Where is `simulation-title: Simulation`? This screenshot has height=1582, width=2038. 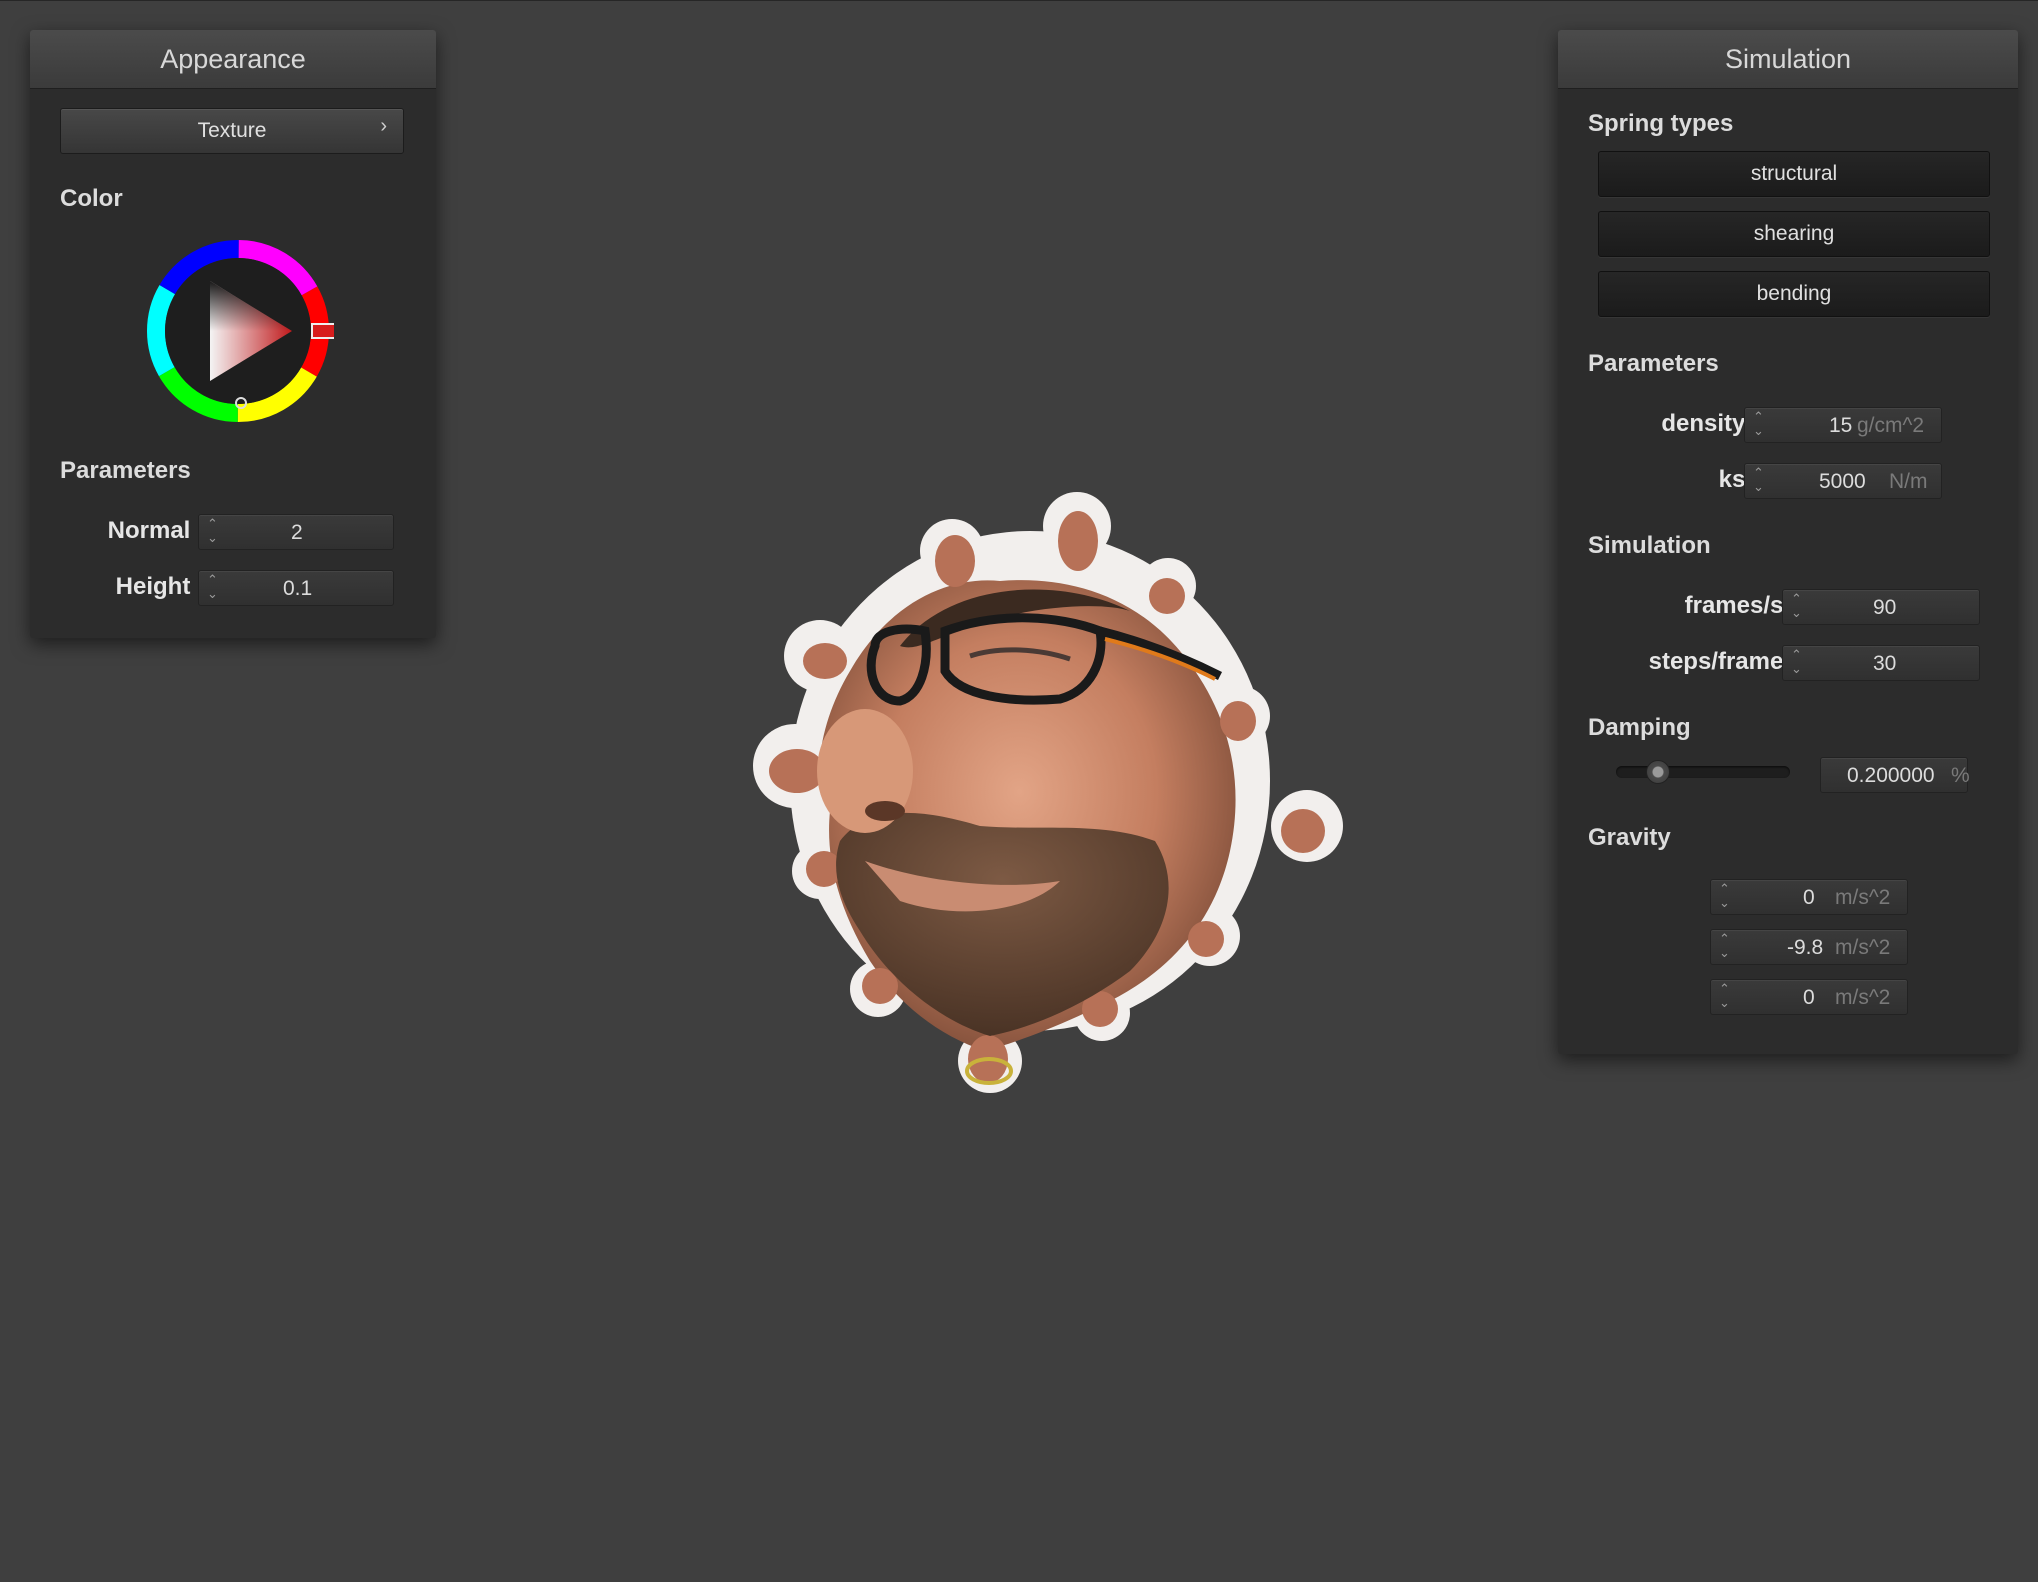
simulation-title: Simulation is located at coordinates (1788, 58).